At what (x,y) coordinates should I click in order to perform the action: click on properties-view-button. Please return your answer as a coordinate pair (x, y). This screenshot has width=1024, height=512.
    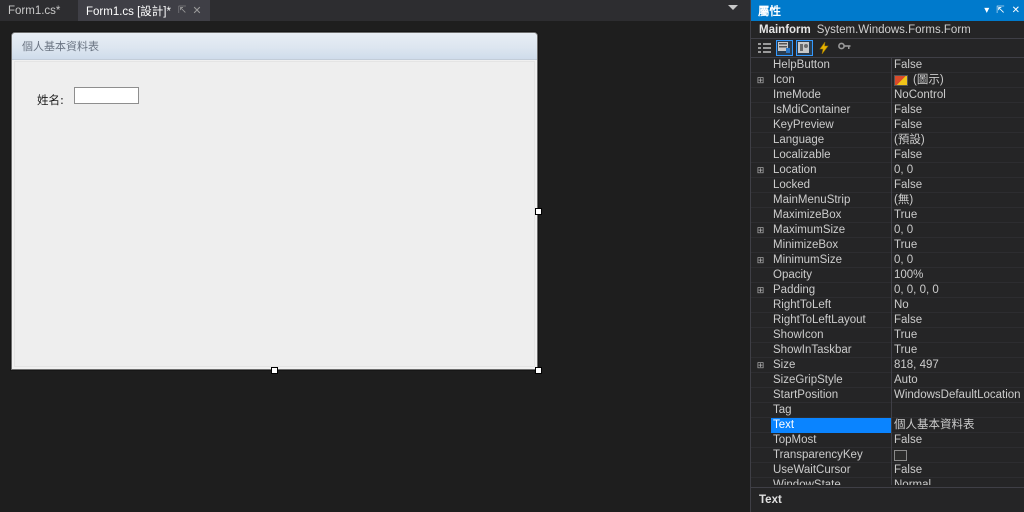
    Looking at the image, I should click on (804, 48).